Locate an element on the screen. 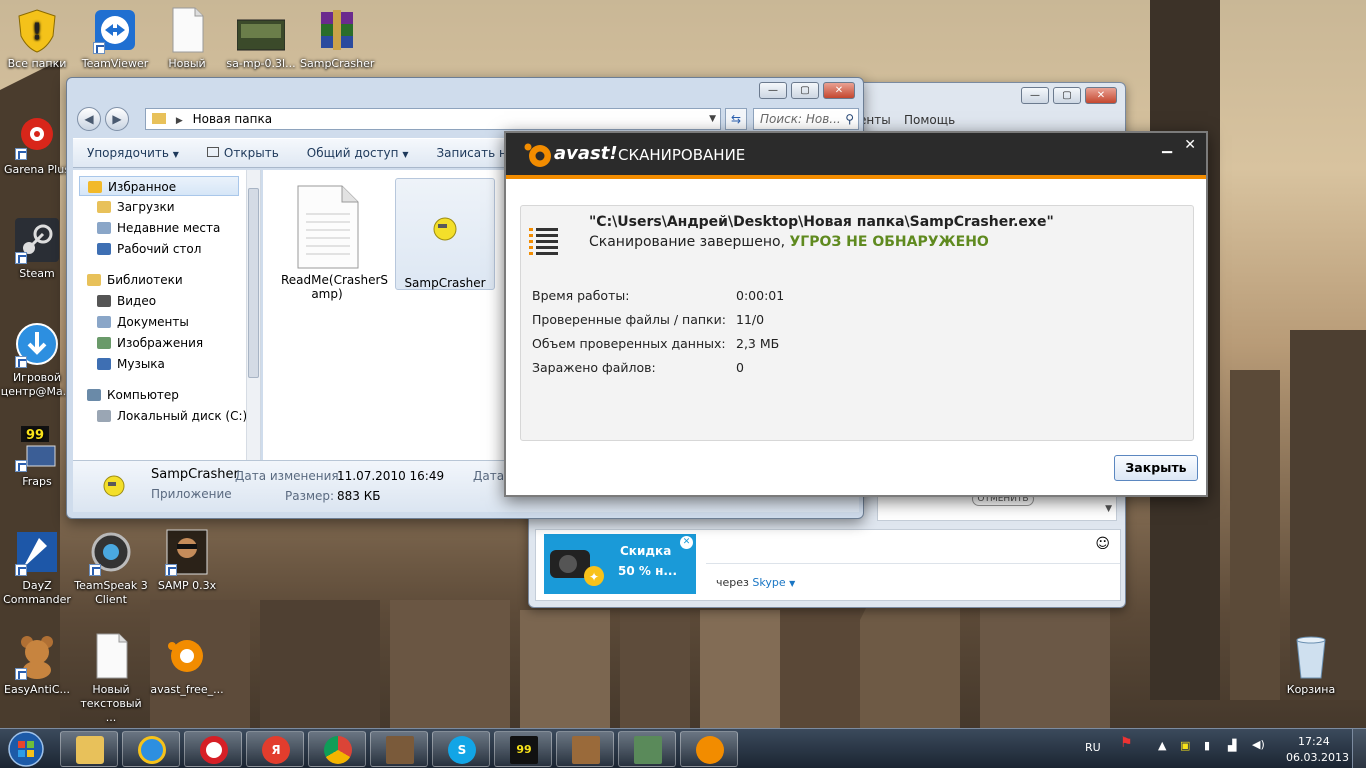 The width and height of the screenshot is (1366, 768). scroll-down-arrow-icon: ▼ is located at coordinates (1108, 509).